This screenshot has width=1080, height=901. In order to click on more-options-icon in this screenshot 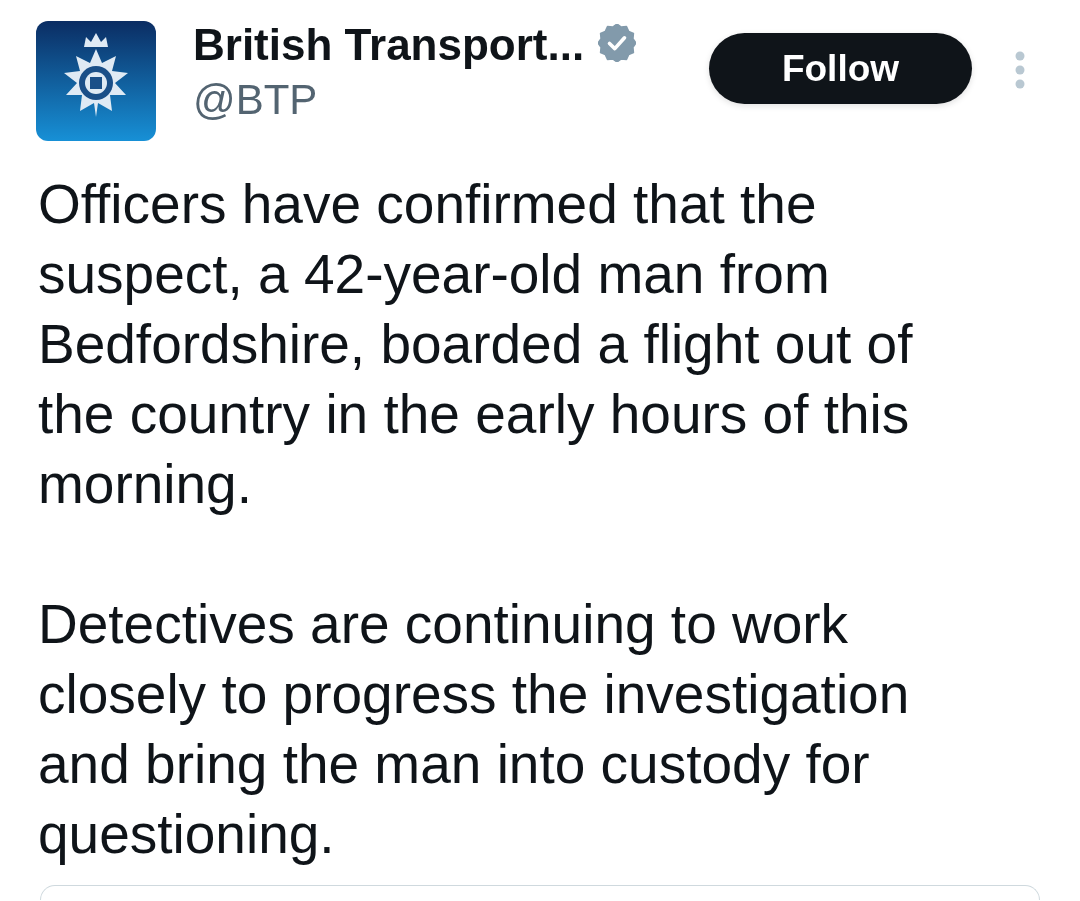, I will do `click(1020, 70)`.